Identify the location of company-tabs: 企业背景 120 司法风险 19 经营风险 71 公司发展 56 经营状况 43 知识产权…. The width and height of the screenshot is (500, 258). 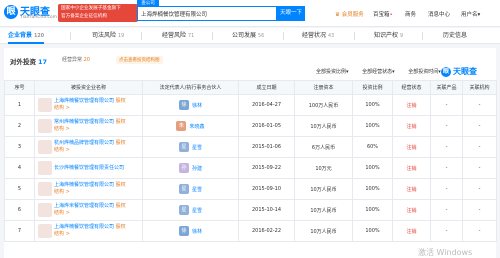
(250, 36).